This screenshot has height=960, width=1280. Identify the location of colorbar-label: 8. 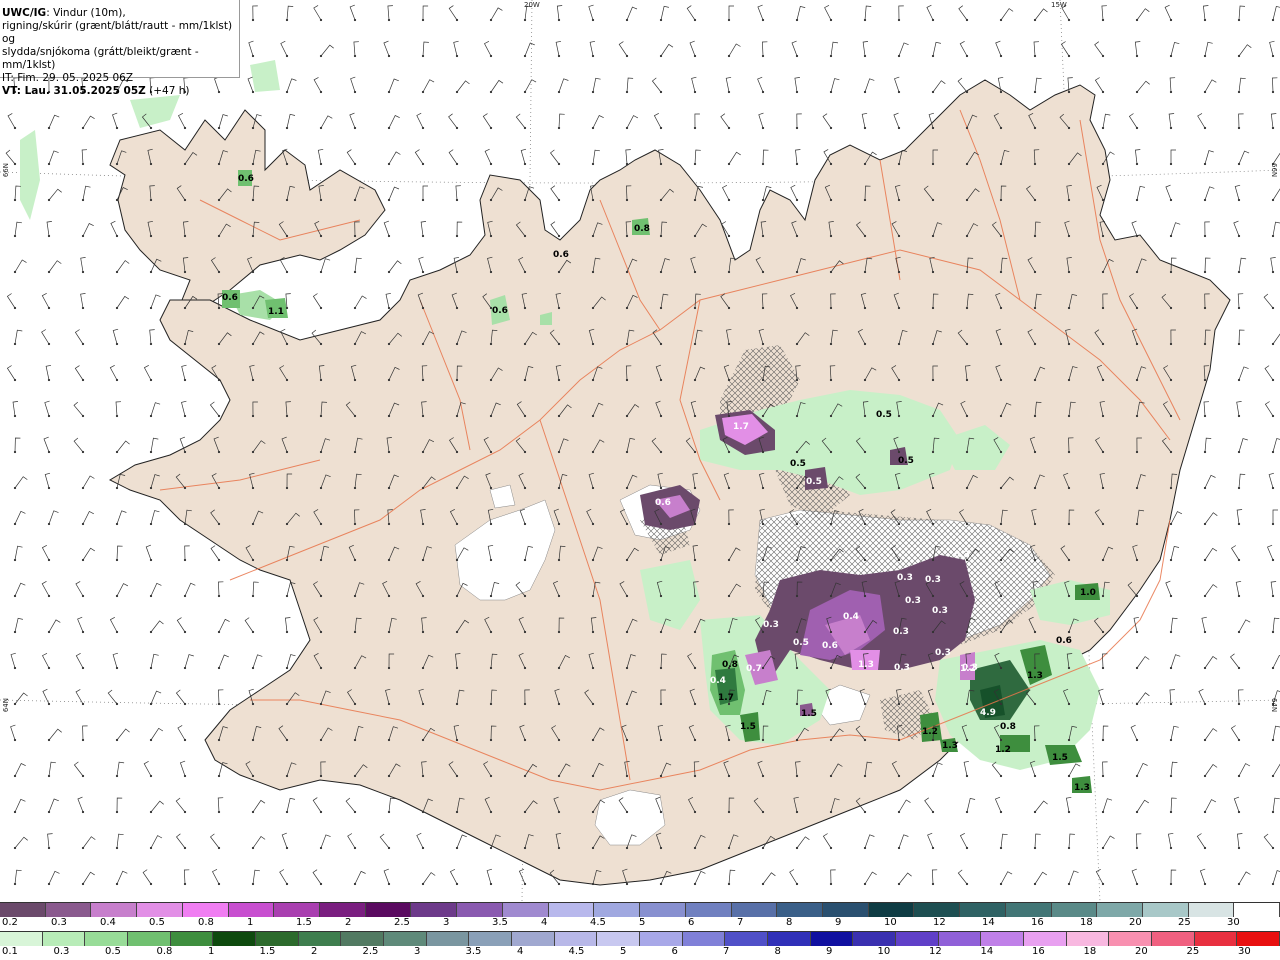
(777, 951).